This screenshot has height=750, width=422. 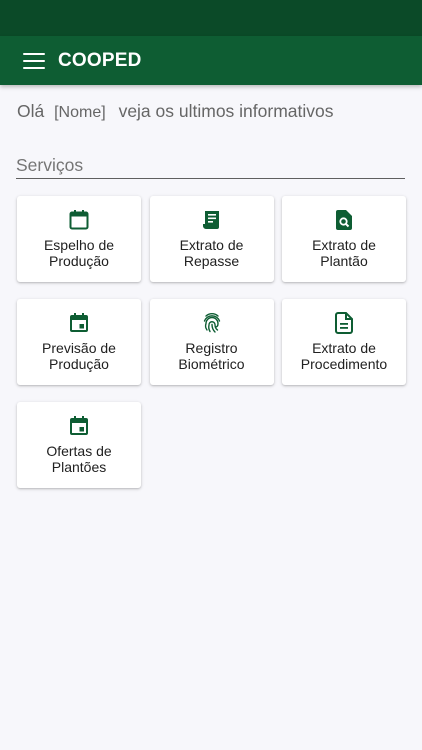 I want to click on file-search-icon, so click(x=344, y=220).